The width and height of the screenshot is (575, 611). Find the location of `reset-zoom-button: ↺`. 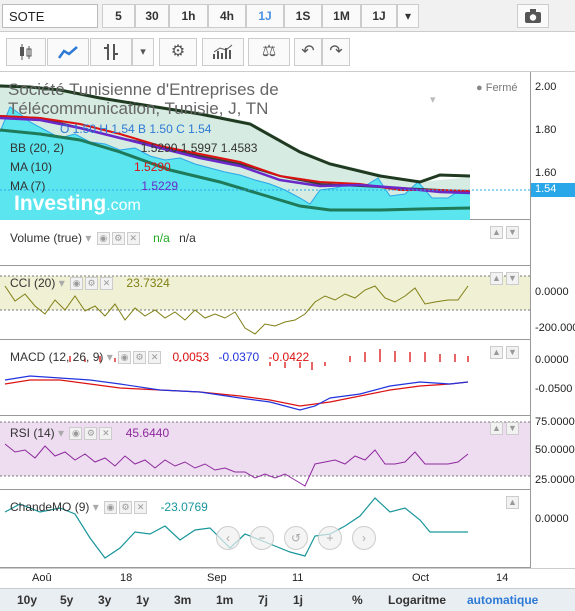

reset-zoom-button: ↺ is located at coordinates (296, 538).